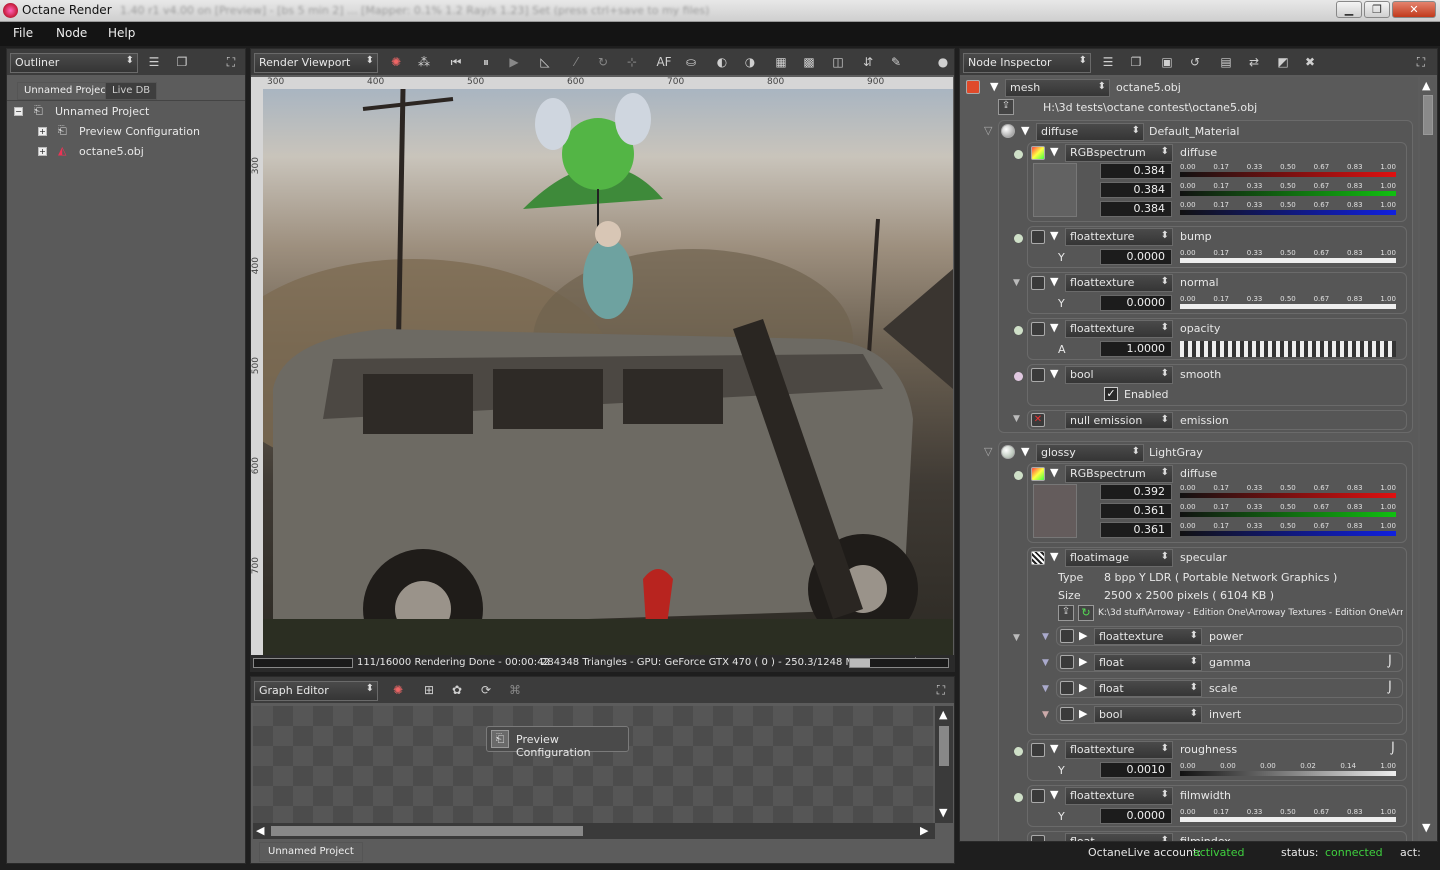 This screenshot has height=870, width=1440. Describe the element at coordinates (1057, 88) in the screenshot. I see `mesh-type-combo: mesh ⬍` at that location.